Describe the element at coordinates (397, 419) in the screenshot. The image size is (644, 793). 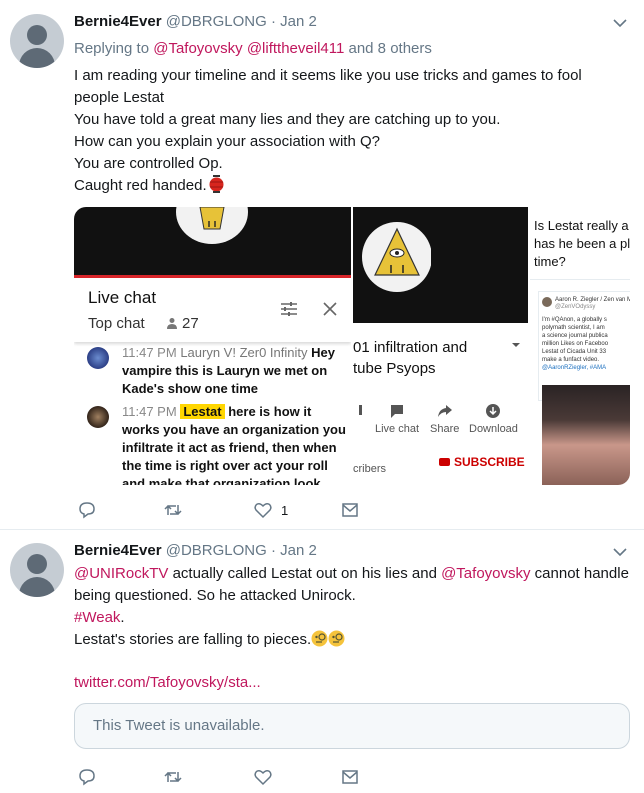
I see `action-live-chat: Live chat` at that location.